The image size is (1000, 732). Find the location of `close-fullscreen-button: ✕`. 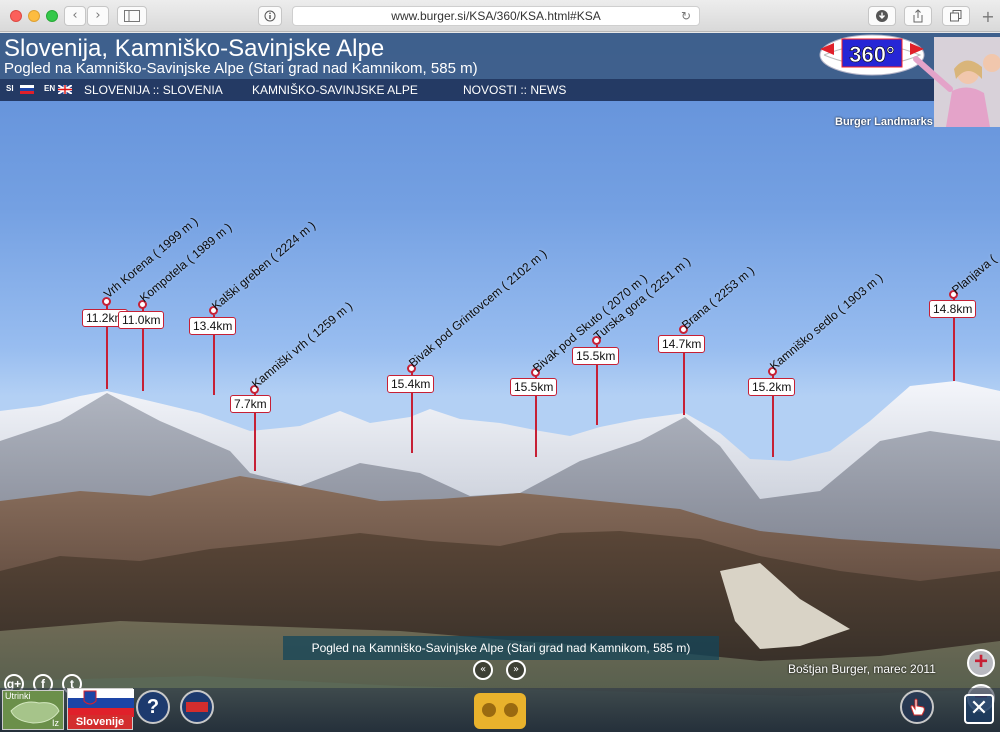

close-fullscreen-button: ✕ is located at coordinates (979, 709).